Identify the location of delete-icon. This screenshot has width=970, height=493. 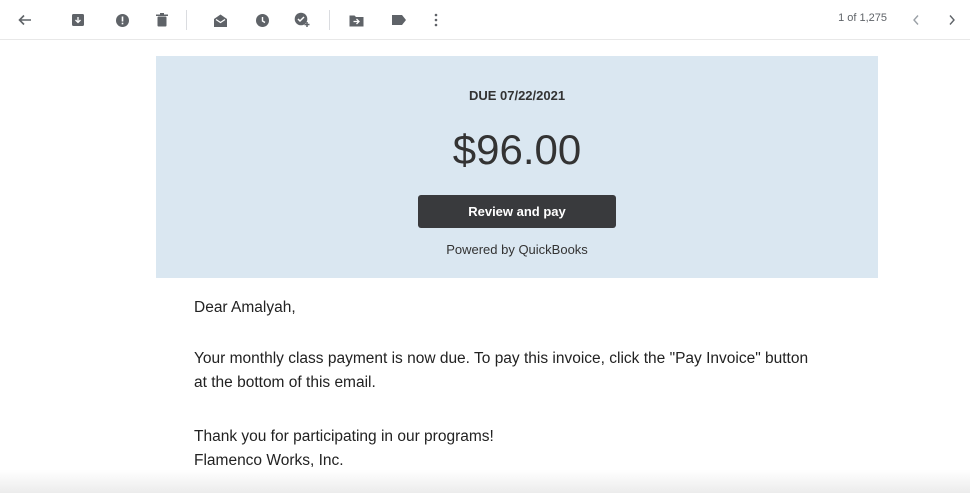
(162, 20).